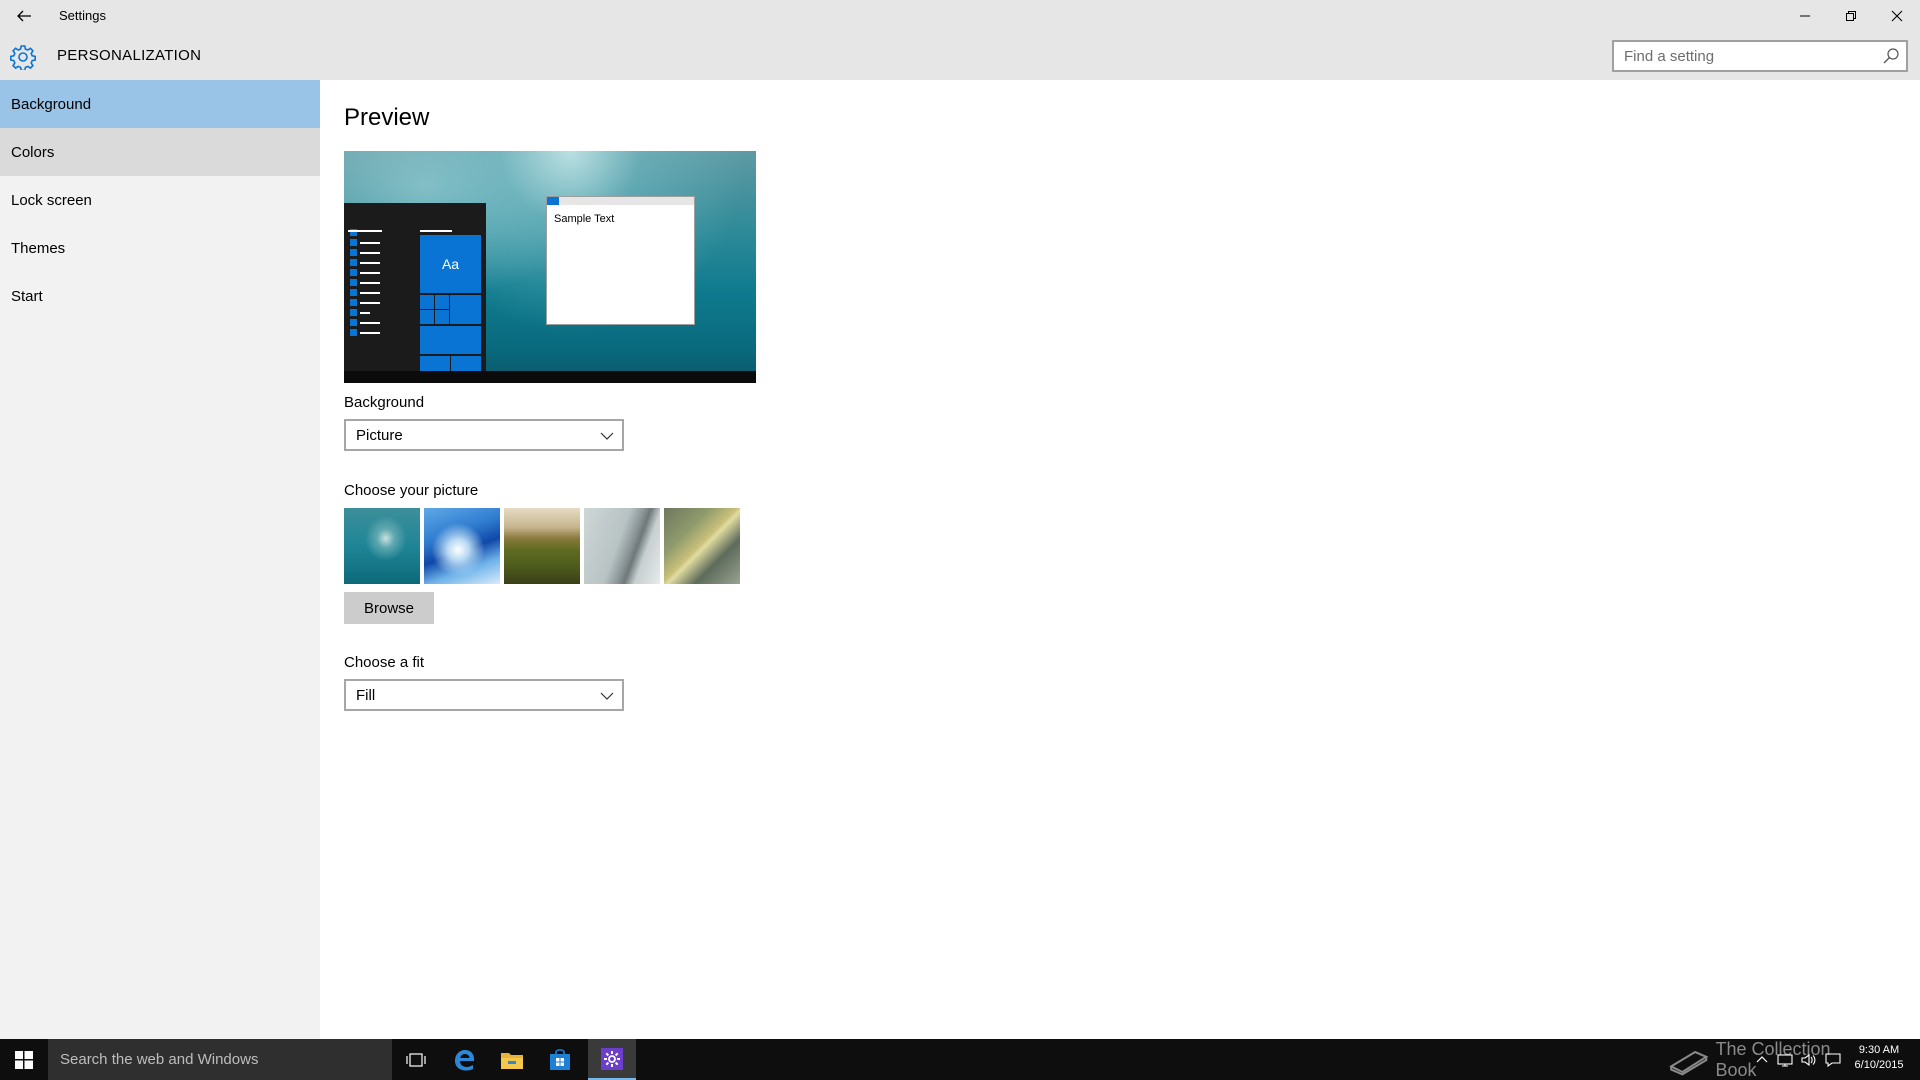  Describe the element at coordinates (484, 435) in the screenshot. I see `background-dropdown: Picture` at that location.